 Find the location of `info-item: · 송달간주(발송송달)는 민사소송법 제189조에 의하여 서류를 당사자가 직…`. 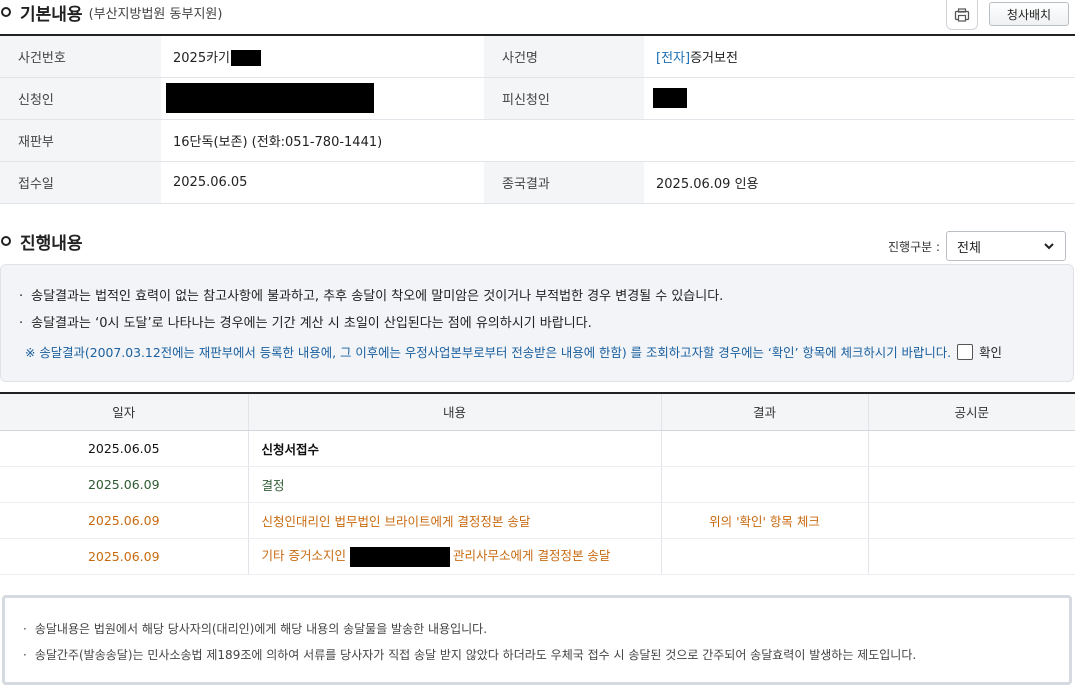

info-item: · 송달간주(발송송달)는 민사소송법 제189조에 의하여 서류를 당사자가 직… is located at coordinates (470, 655).